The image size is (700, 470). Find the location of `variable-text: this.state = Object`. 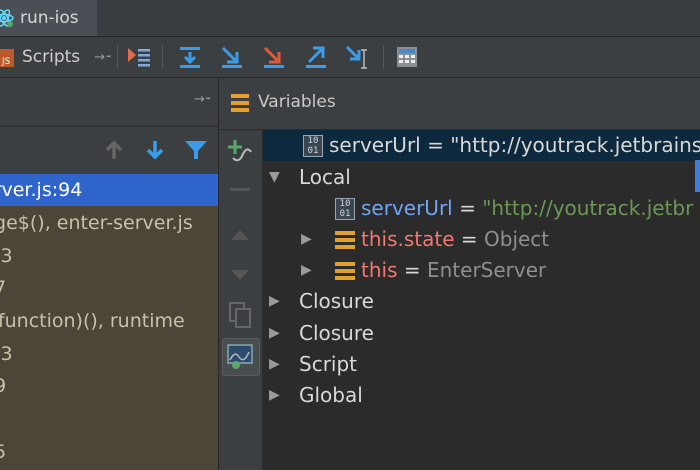

variable-text: this.state = Object is located at coordinates (455, 239).